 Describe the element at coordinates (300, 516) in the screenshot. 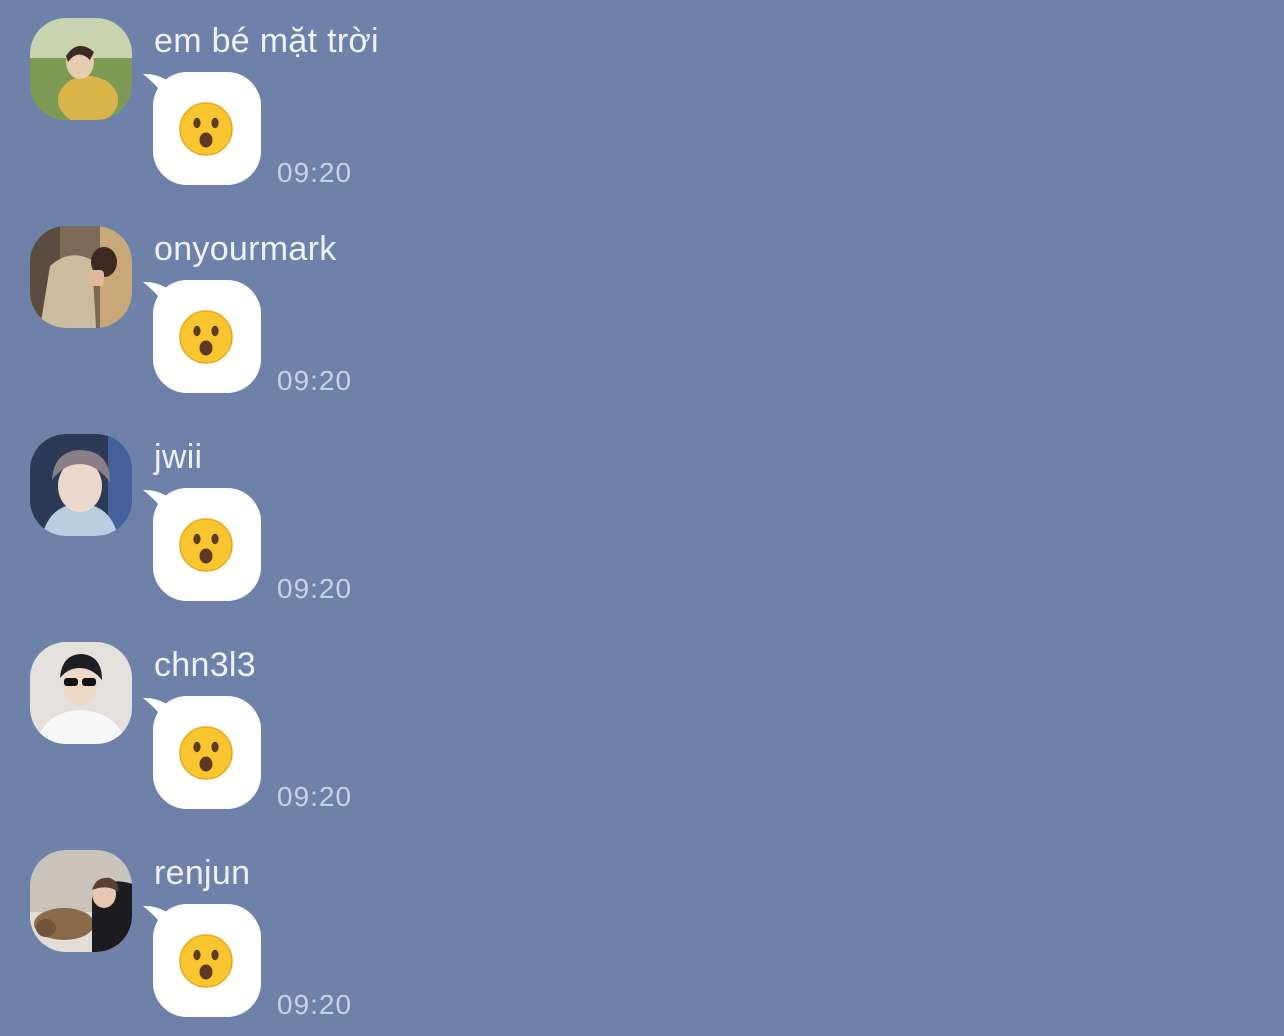

I see `message-row: jwii 09:20` at that location.